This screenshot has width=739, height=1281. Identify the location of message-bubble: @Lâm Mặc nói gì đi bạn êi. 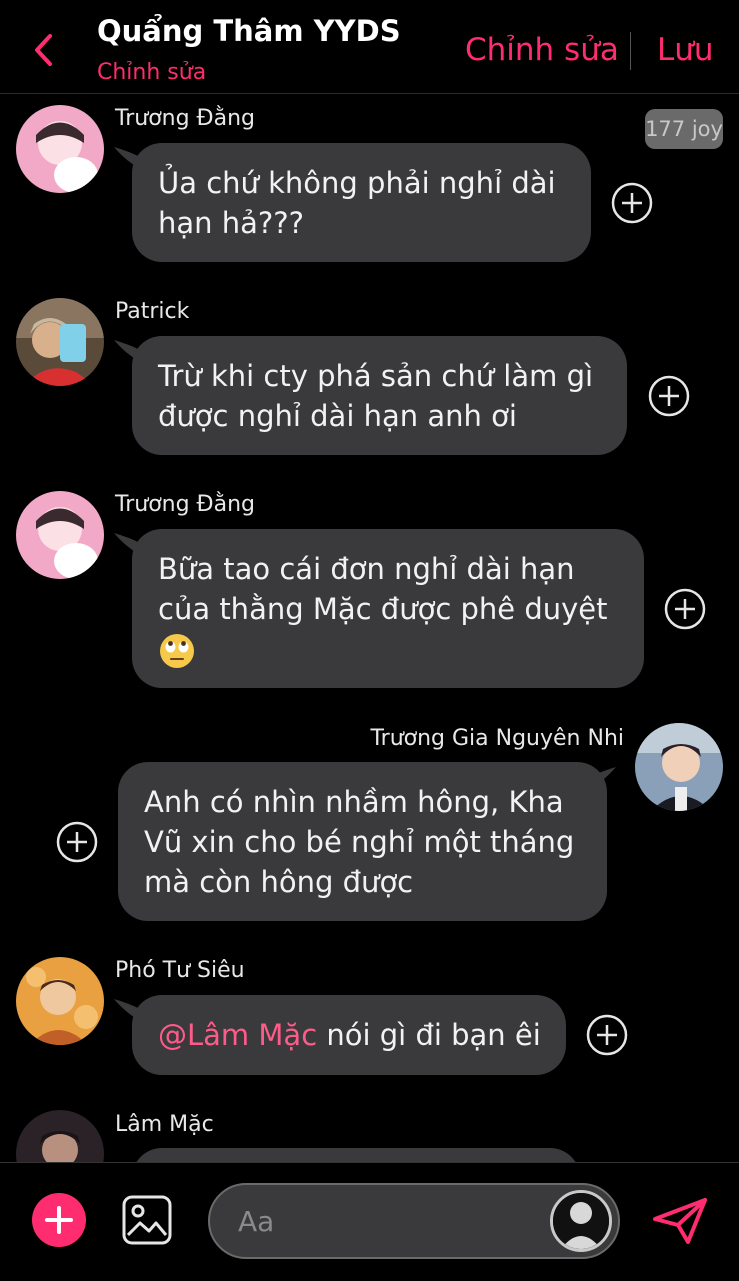
(349, 1035).